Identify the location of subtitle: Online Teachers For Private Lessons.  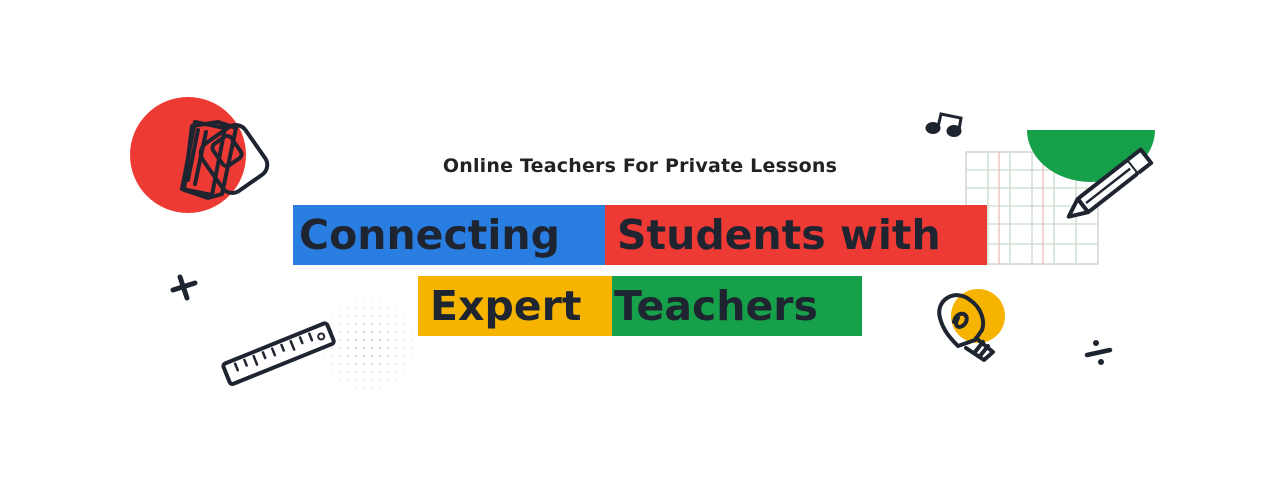
(640, 166).